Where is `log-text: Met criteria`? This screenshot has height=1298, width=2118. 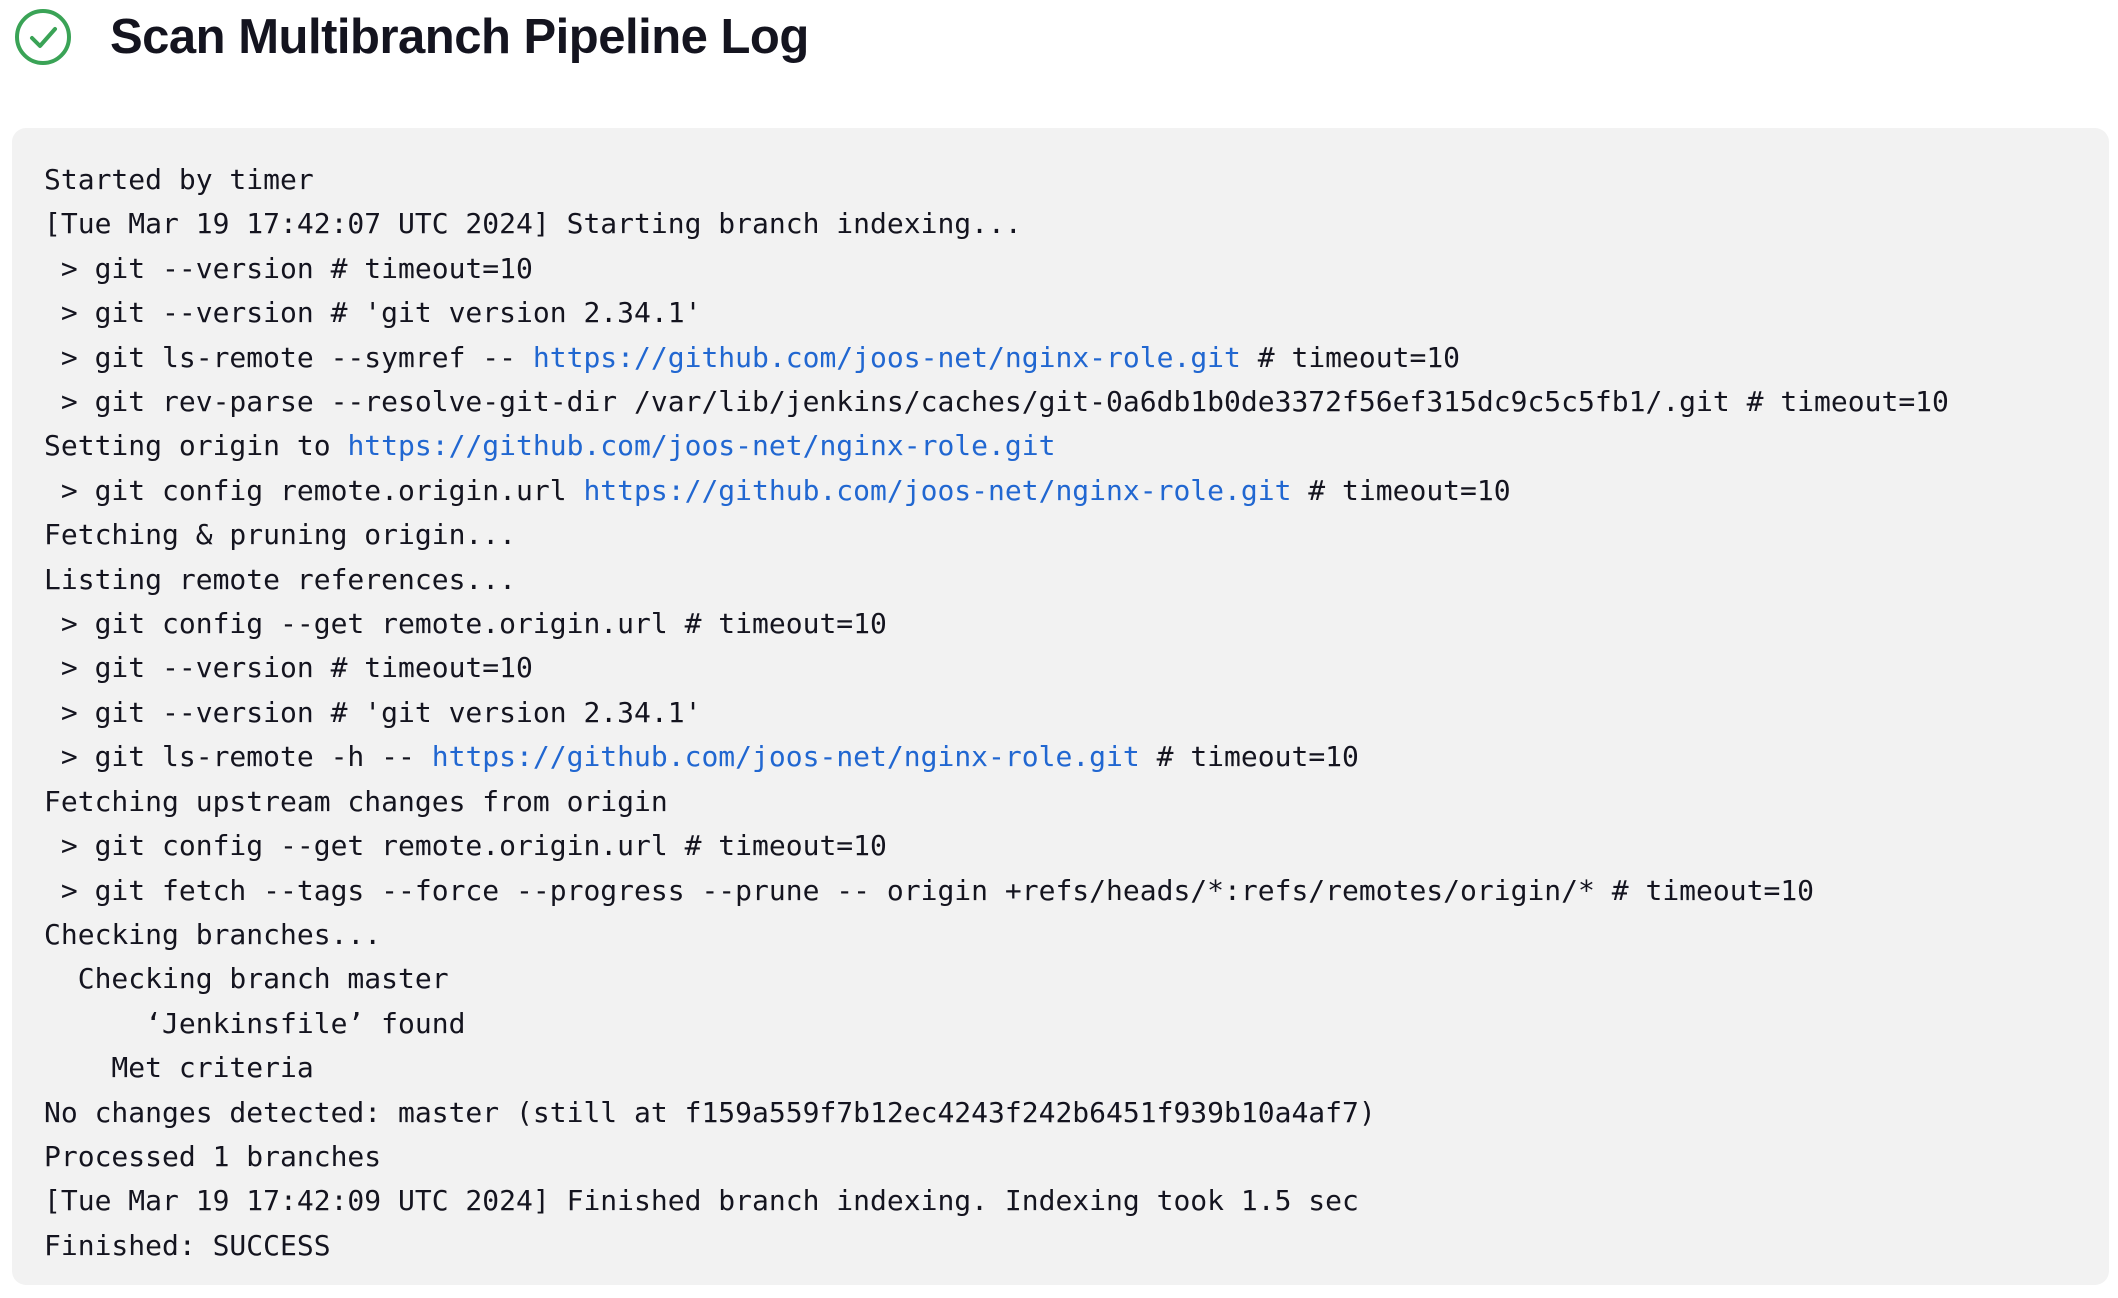 log-text: Met criteria is located at coordinates (179, 1068).